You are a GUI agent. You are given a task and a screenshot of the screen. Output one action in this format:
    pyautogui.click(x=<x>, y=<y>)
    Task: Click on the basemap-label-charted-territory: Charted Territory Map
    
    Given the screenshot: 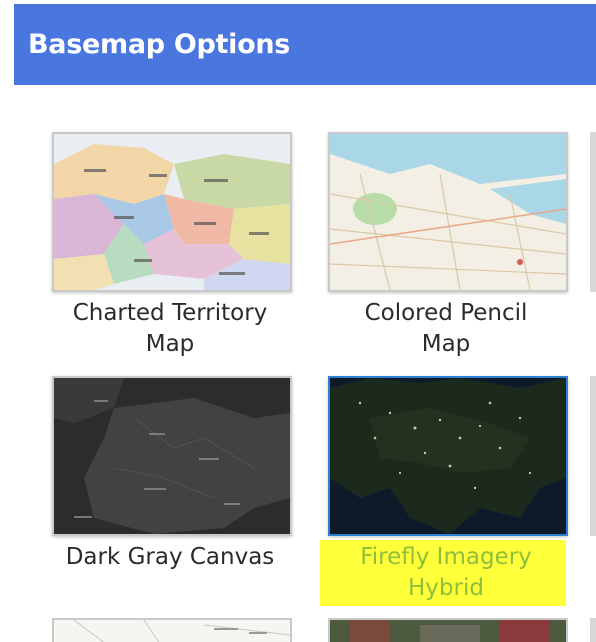 What is the action you would take?
    pyautogui.click(x=170, y=329)
    